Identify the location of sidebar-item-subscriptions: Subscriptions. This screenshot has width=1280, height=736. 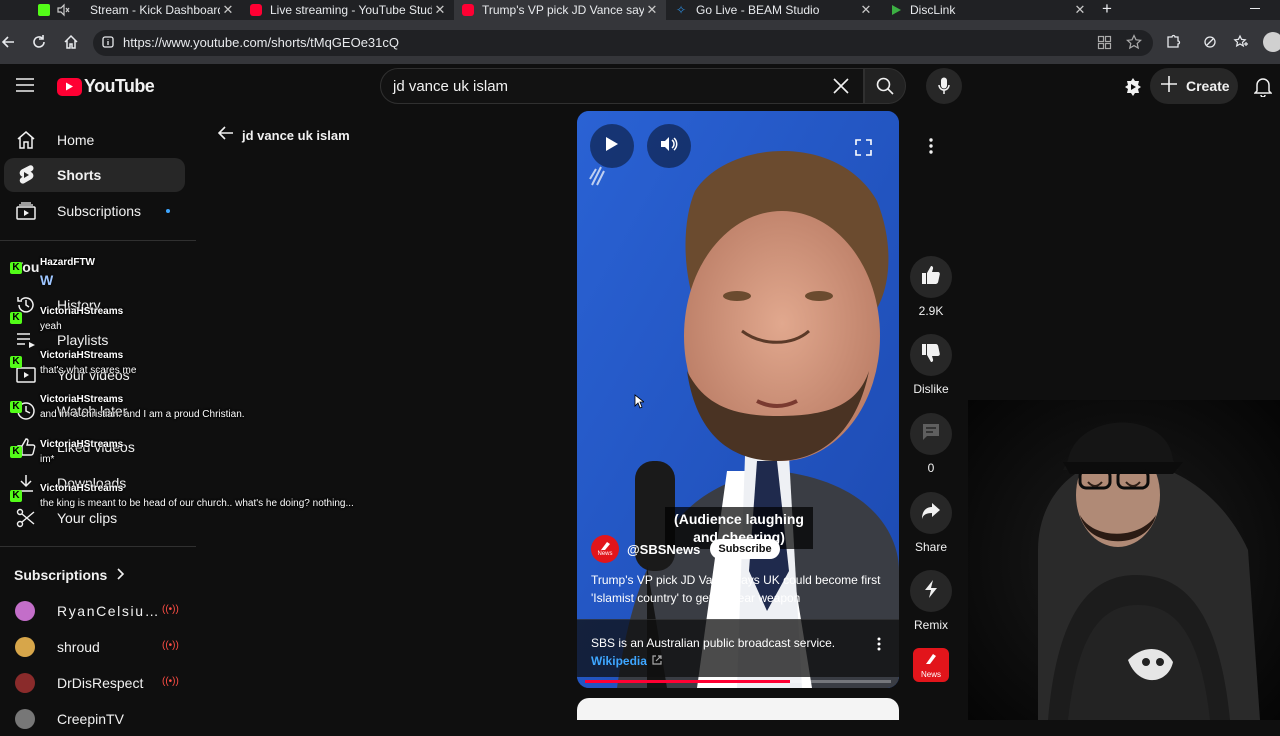
(94, 211).